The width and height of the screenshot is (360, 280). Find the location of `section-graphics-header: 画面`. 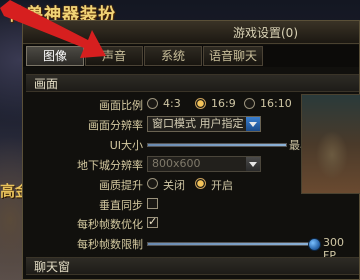

section-graphics-header: 画面 is located at coordinates (192, 83).